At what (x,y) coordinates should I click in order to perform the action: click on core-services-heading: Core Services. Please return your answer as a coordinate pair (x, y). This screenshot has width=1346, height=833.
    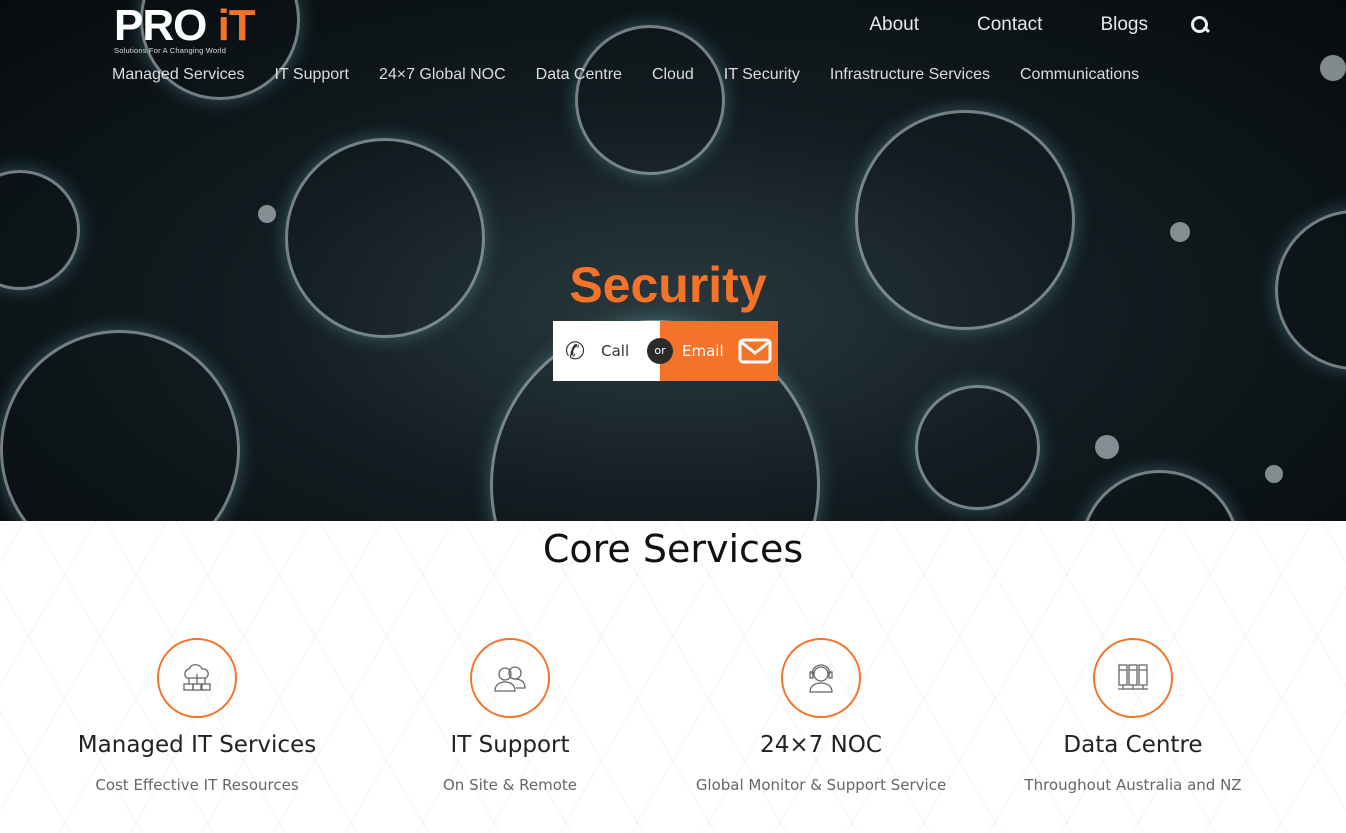
    Looking at the image, I should click on (673, 549).